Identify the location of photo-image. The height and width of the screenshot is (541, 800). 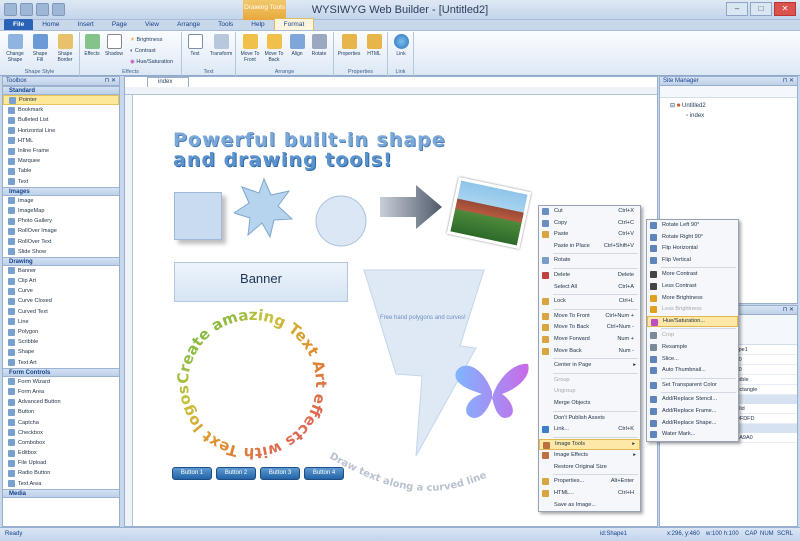
(489, 213).